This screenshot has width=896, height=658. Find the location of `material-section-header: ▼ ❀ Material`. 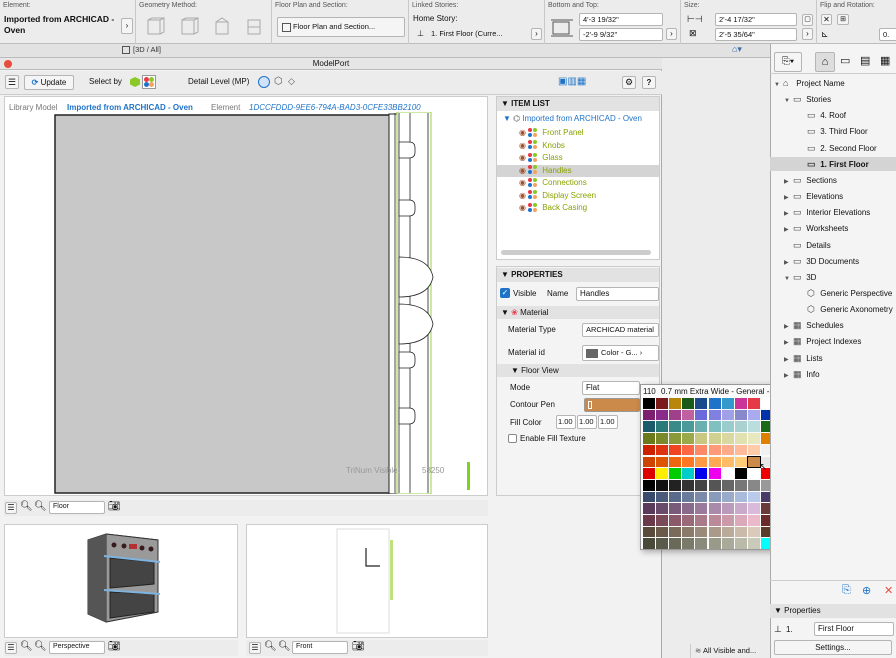

material-section-header: ▼ ❀ Material is located at coordinates (578, 312).